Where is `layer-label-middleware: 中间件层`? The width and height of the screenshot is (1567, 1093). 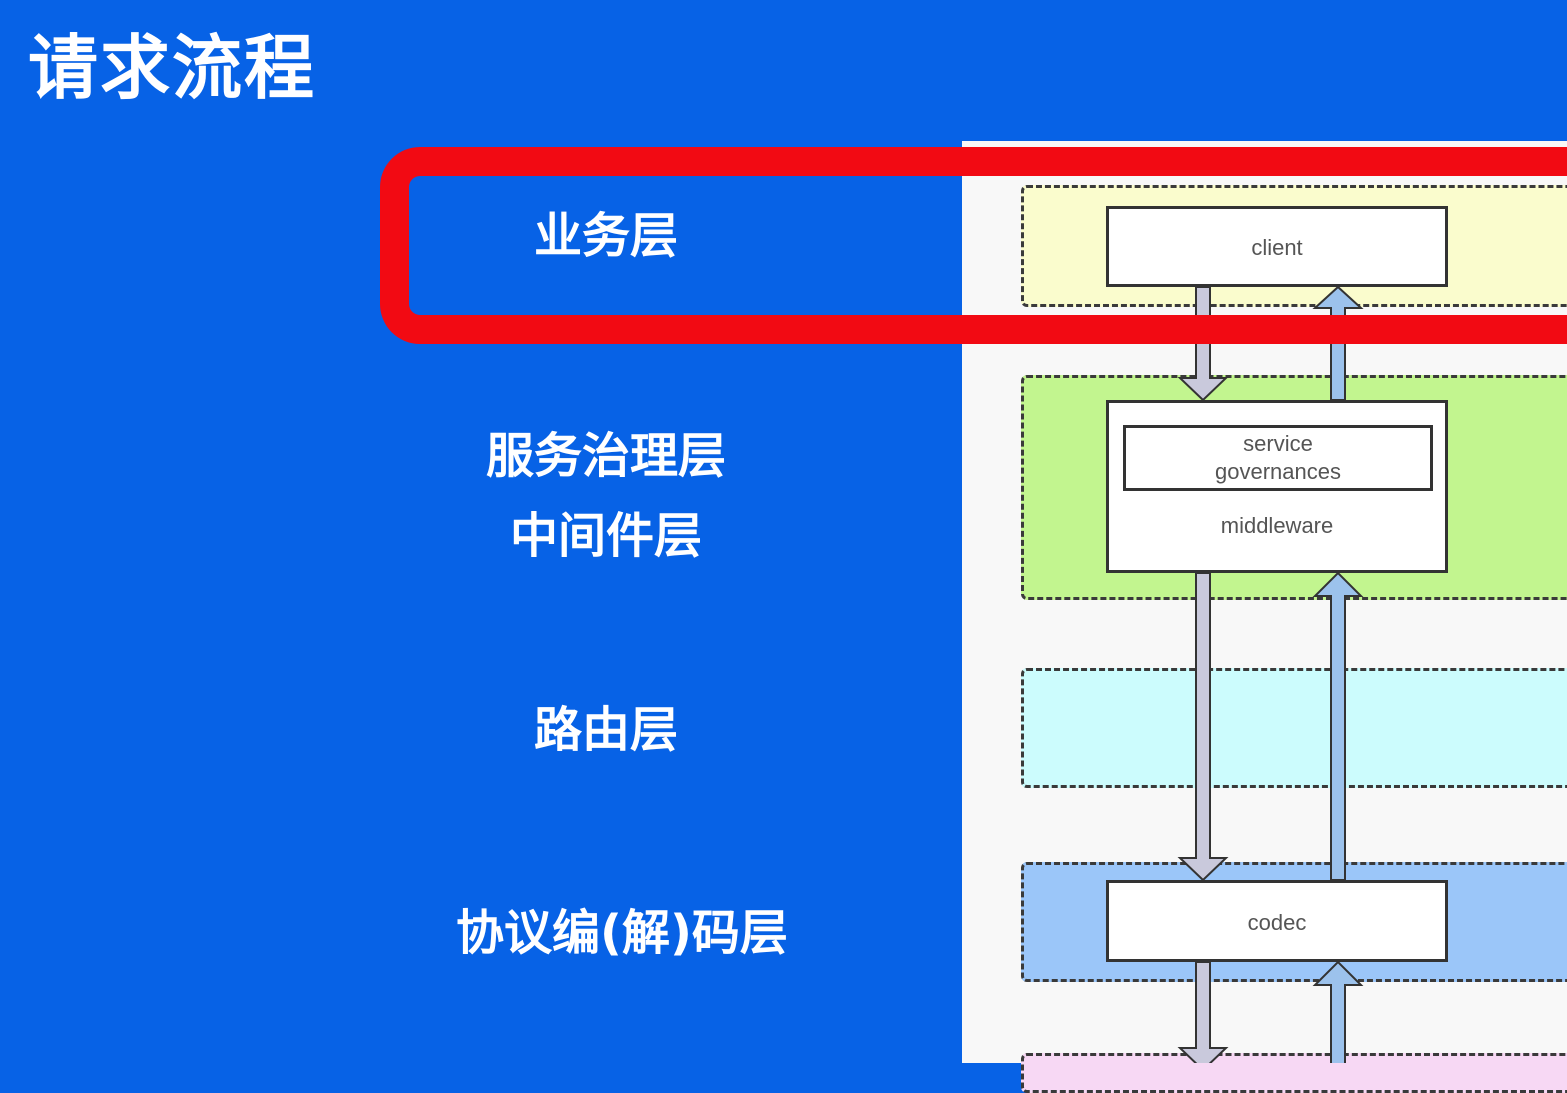
layer-label-middleware: 中间件层 is located at coordinates (606, 536).